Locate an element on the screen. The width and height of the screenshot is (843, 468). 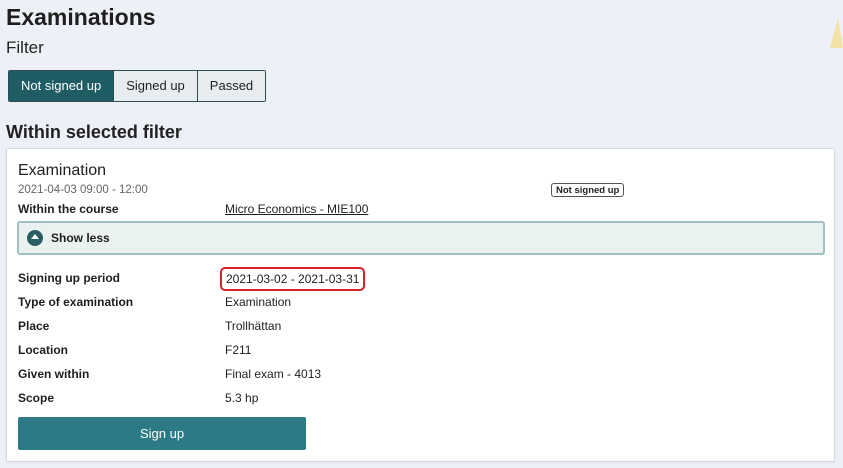
scope-value: 5.3 hp is located at coordinates (242, 398).